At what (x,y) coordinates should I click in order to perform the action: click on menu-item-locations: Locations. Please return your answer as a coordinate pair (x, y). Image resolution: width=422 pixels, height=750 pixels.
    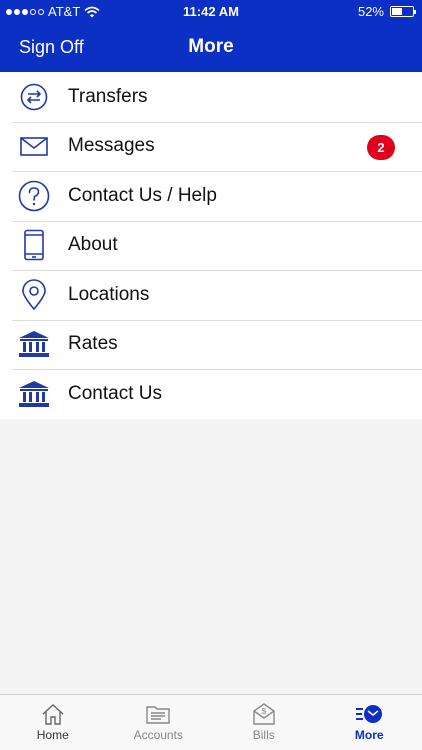
    Looking at the image, I should click on (211, 295).